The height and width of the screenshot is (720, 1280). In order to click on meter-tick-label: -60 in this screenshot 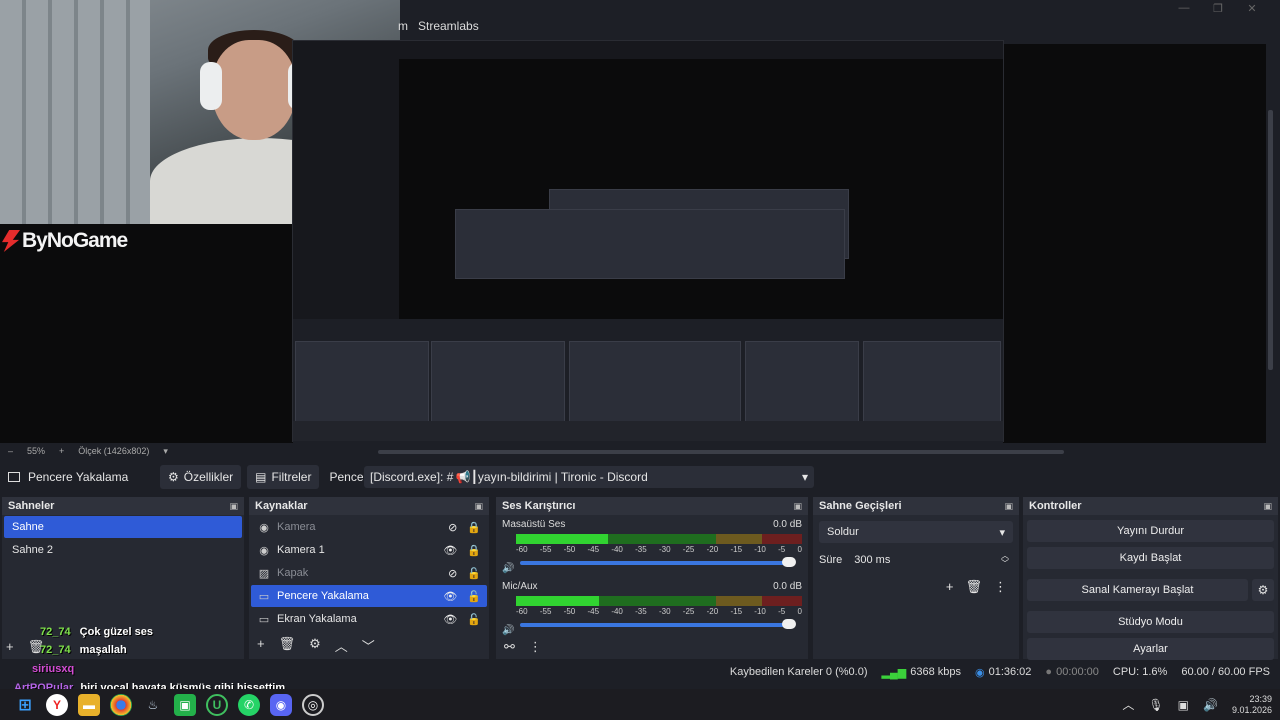, I will do `click(522, 549)`.